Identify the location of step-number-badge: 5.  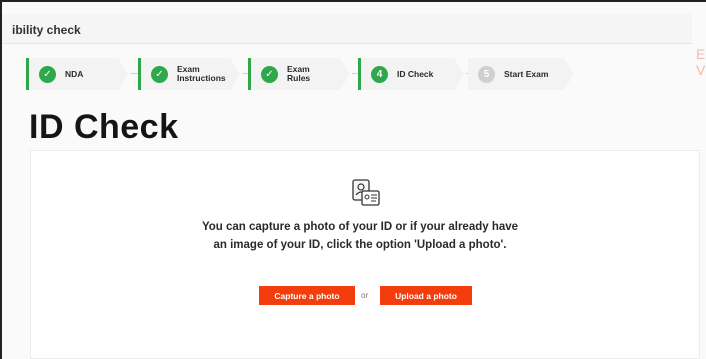
(486, 74).